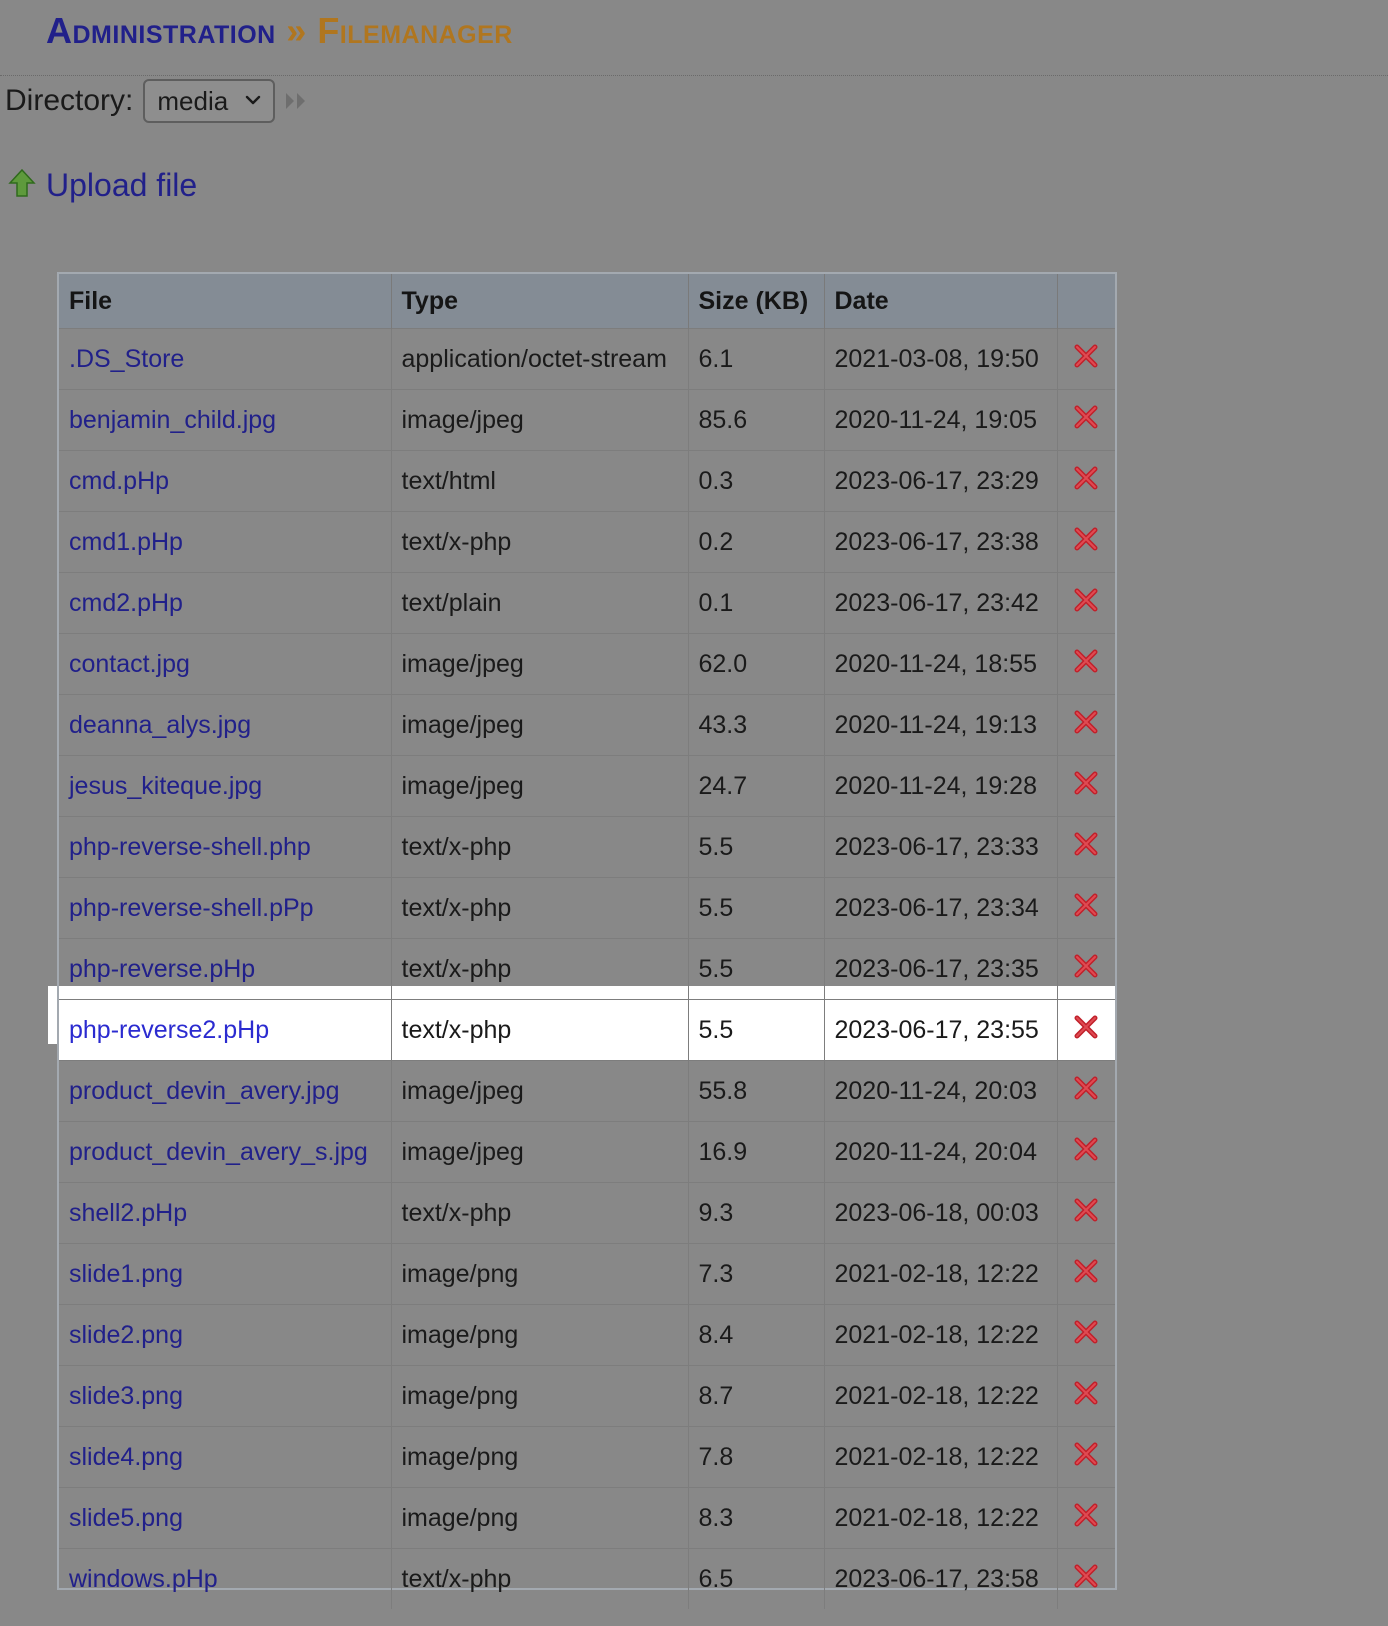  What do you see at coordinates (225, 908) in the screenshot?
I see `file-name-link: php-reverse-shell.pPp` at bounding box center [225, 908].